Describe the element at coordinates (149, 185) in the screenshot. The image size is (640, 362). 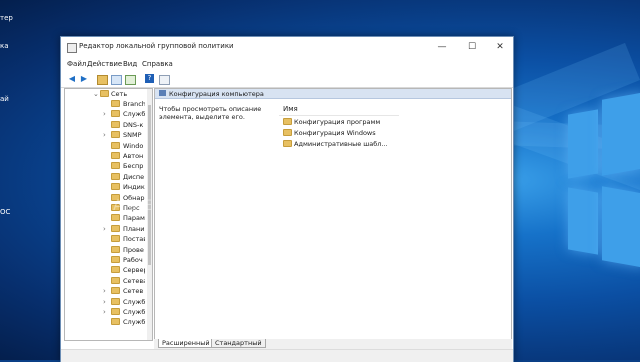
I see `scrollbar-thumb` at that location.